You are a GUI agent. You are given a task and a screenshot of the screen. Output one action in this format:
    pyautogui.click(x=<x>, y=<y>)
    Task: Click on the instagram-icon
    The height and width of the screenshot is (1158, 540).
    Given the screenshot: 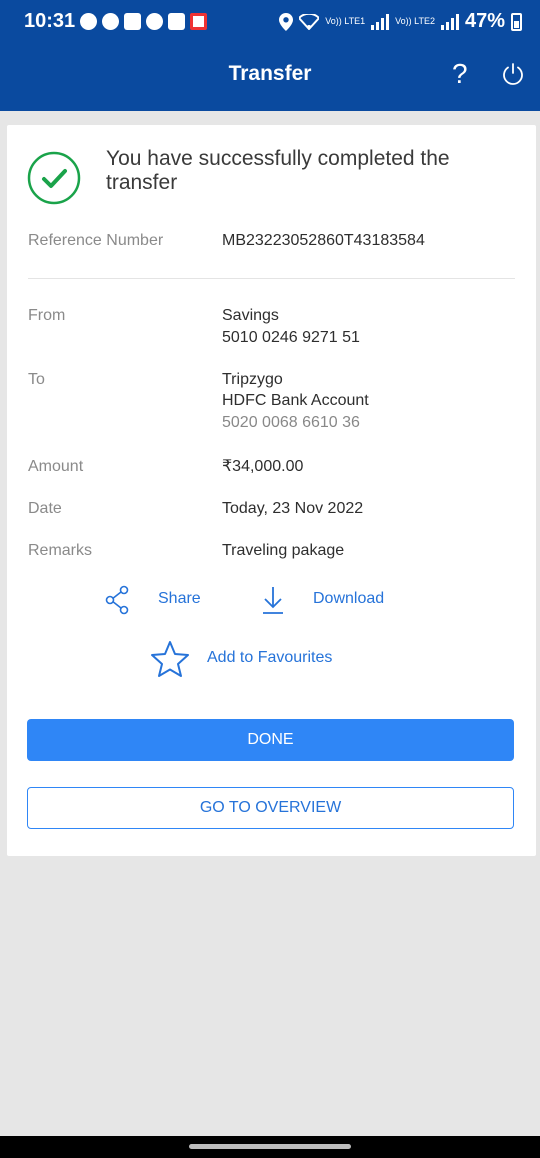 What is the action you would take?
    pyautogui.click(x=132, y=21)
    